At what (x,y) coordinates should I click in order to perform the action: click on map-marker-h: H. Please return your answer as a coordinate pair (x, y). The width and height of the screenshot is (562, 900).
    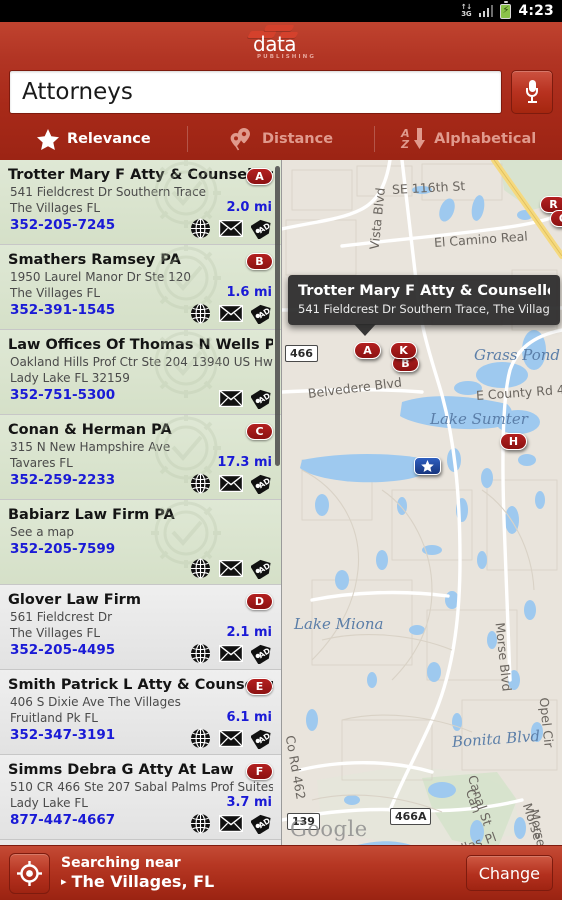
    Looking at the image, I should click on (513, 441).